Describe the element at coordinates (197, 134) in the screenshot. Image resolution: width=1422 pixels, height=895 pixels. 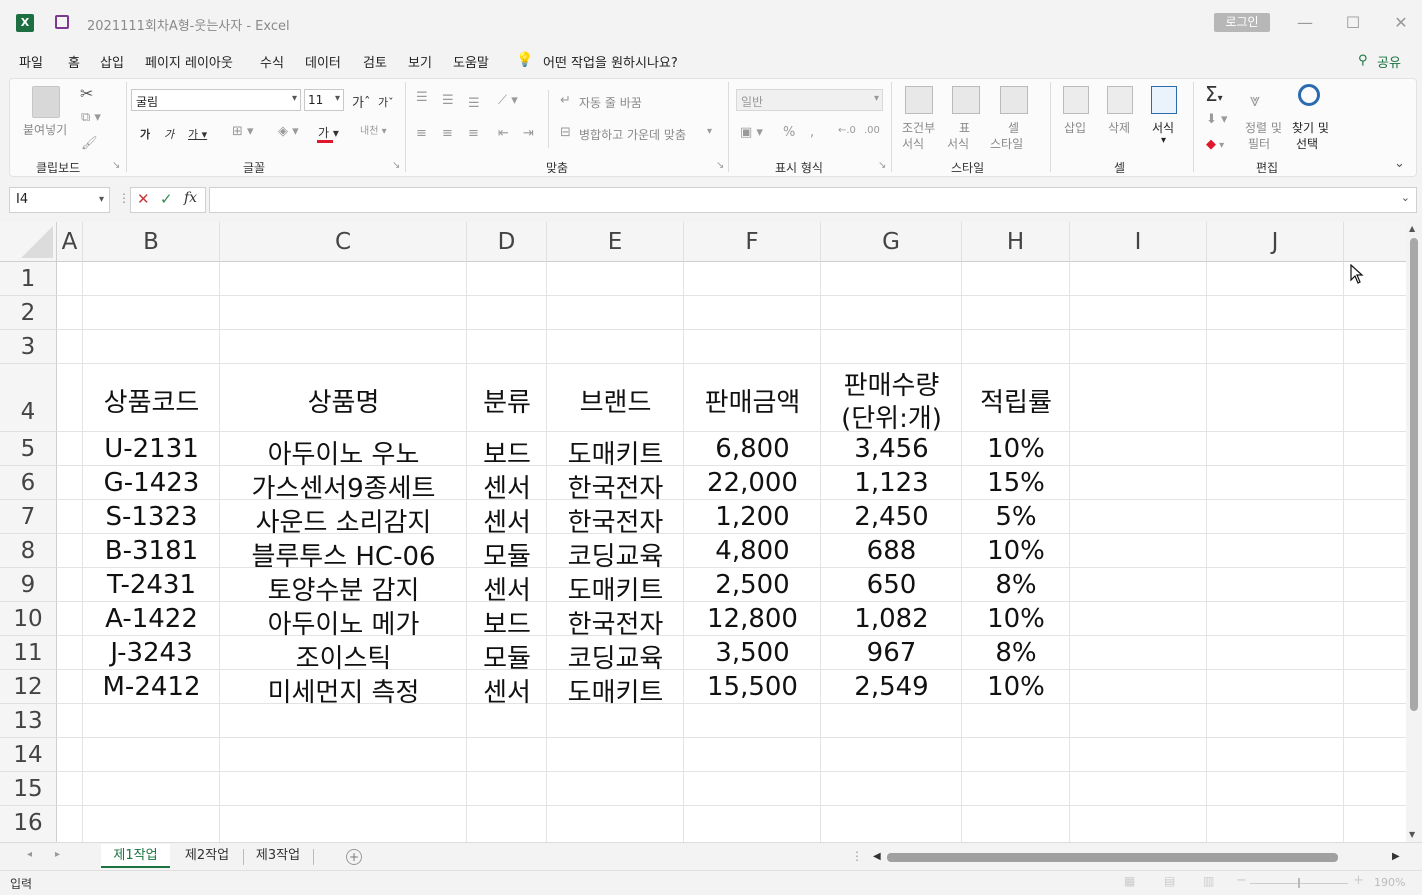
I see `underline-icon: 가 ▾` at that location.